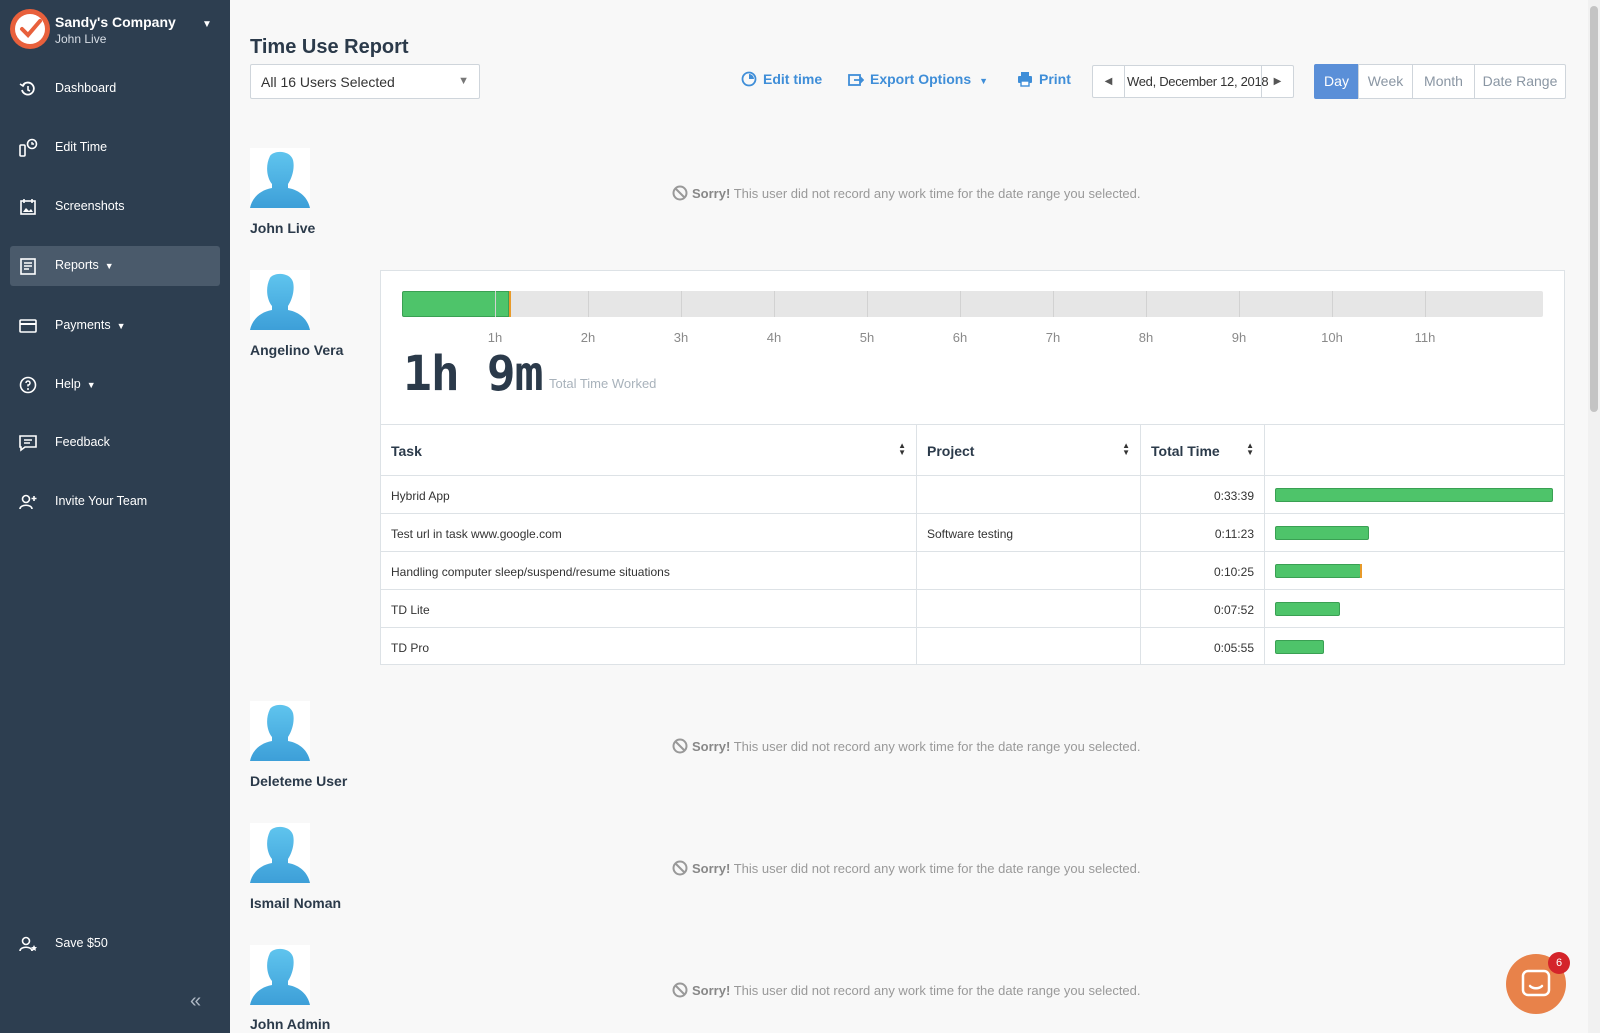 The height and width of the screenshot is (1033, 1600). I want to click on sidebar-item-invite-your-team: Invite Your Team, so click(115, 502).